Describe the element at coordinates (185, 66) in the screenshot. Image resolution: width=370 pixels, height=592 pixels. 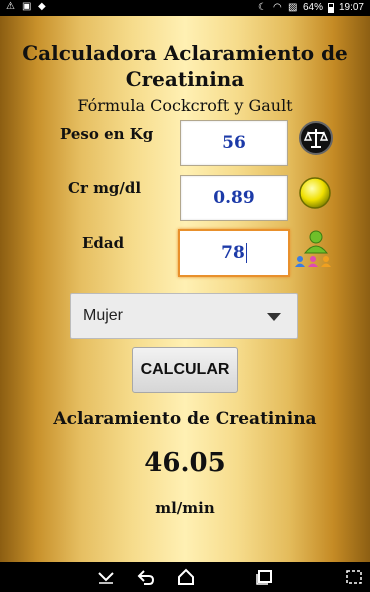
I see `page-title: Calculadora Aclaramiento de Creatinina` at that location.